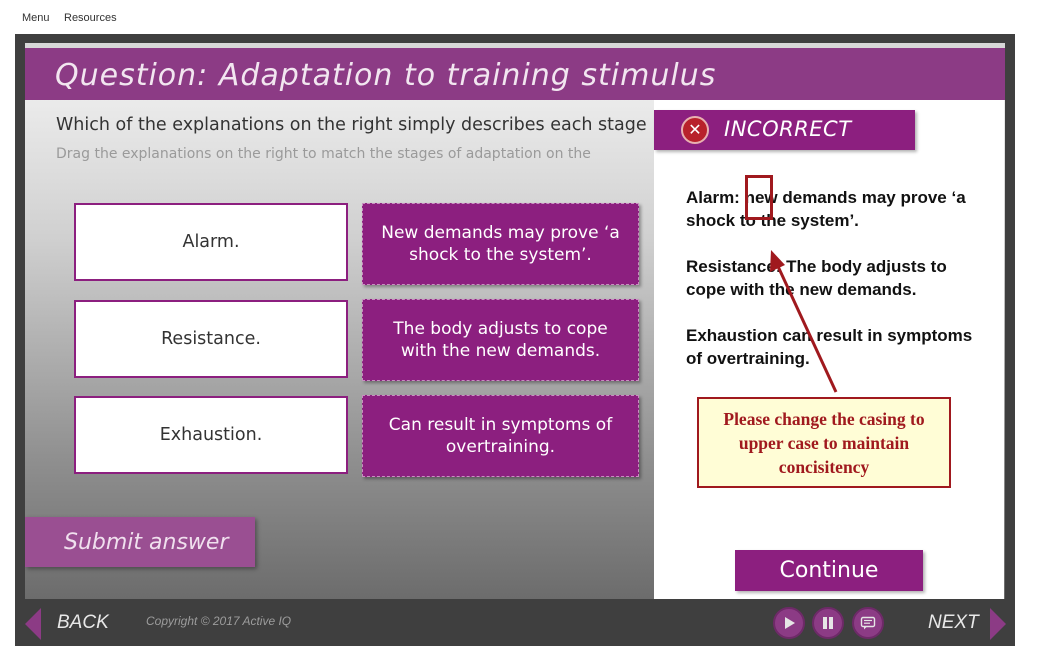 This screenshot has height=663, width=1038. I want to click on copyright-text: Copyright © 2017 Active IQ, so click(219, 621).